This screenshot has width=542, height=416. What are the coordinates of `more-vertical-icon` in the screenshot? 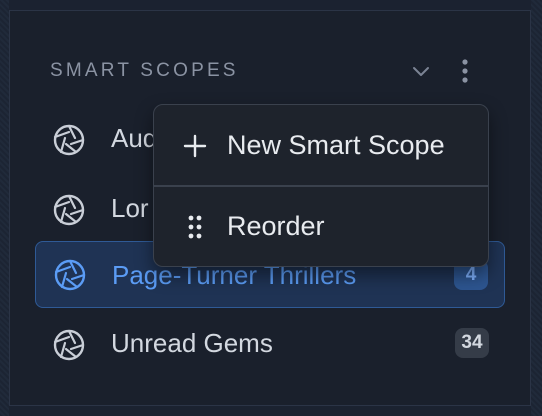 It's located at (465, 71).